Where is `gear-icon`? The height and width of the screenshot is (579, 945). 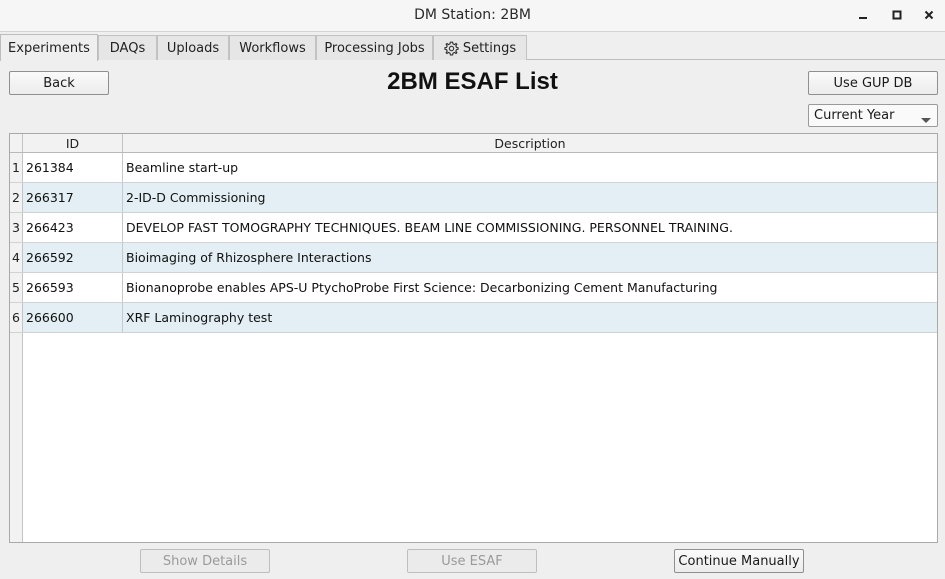
gear-icon is located at coordinates (451, 48).